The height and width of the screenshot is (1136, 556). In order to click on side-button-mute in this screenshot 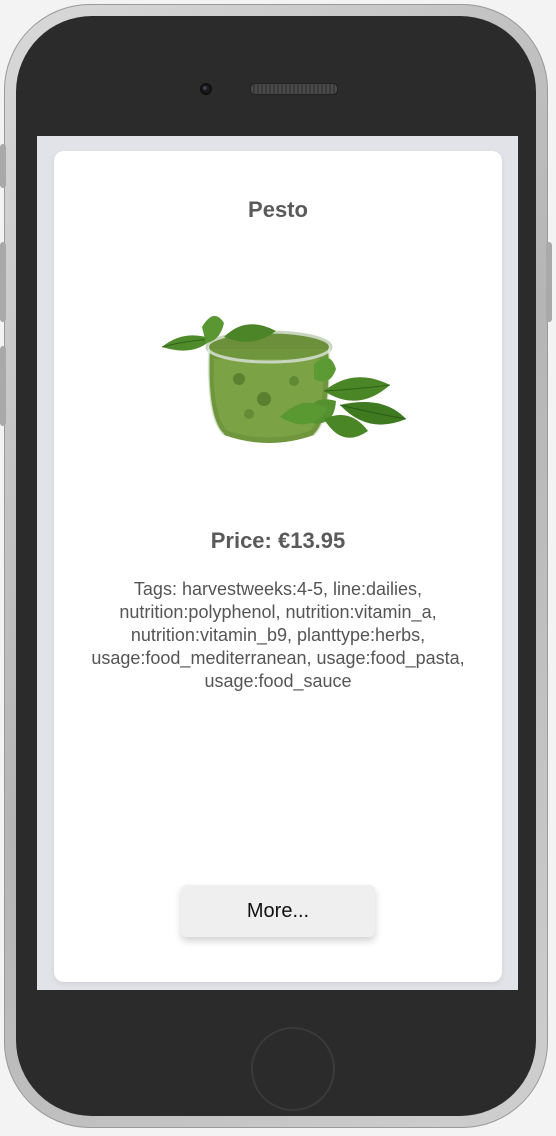, I will do `click(3, 166)`.